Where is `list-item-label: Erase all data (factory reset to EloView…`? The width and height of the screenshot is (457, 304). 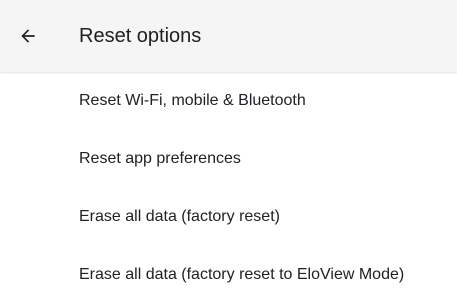
list-item-label: Erase all data (factory reset to EloView… is located at coordinates (242, 274).